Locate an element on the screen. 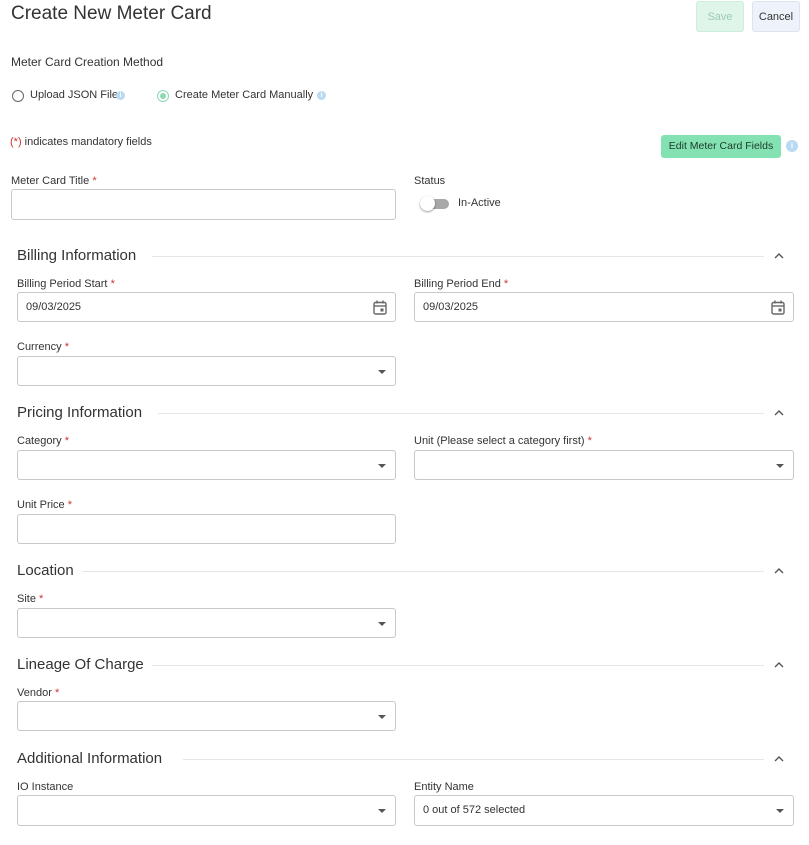 The width and height of the screenshot is (809, 845). additional-section-divider is located at coordinates (473, 759).